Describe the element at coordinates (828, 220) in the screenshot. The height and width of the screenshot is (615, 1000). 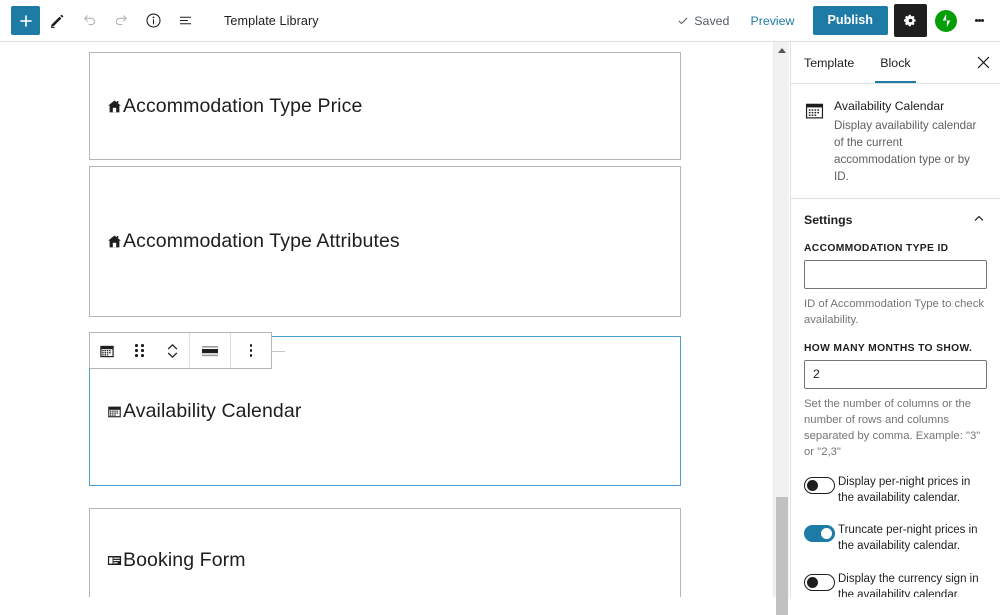
I see `settings-panel-title: Settings` at that location.